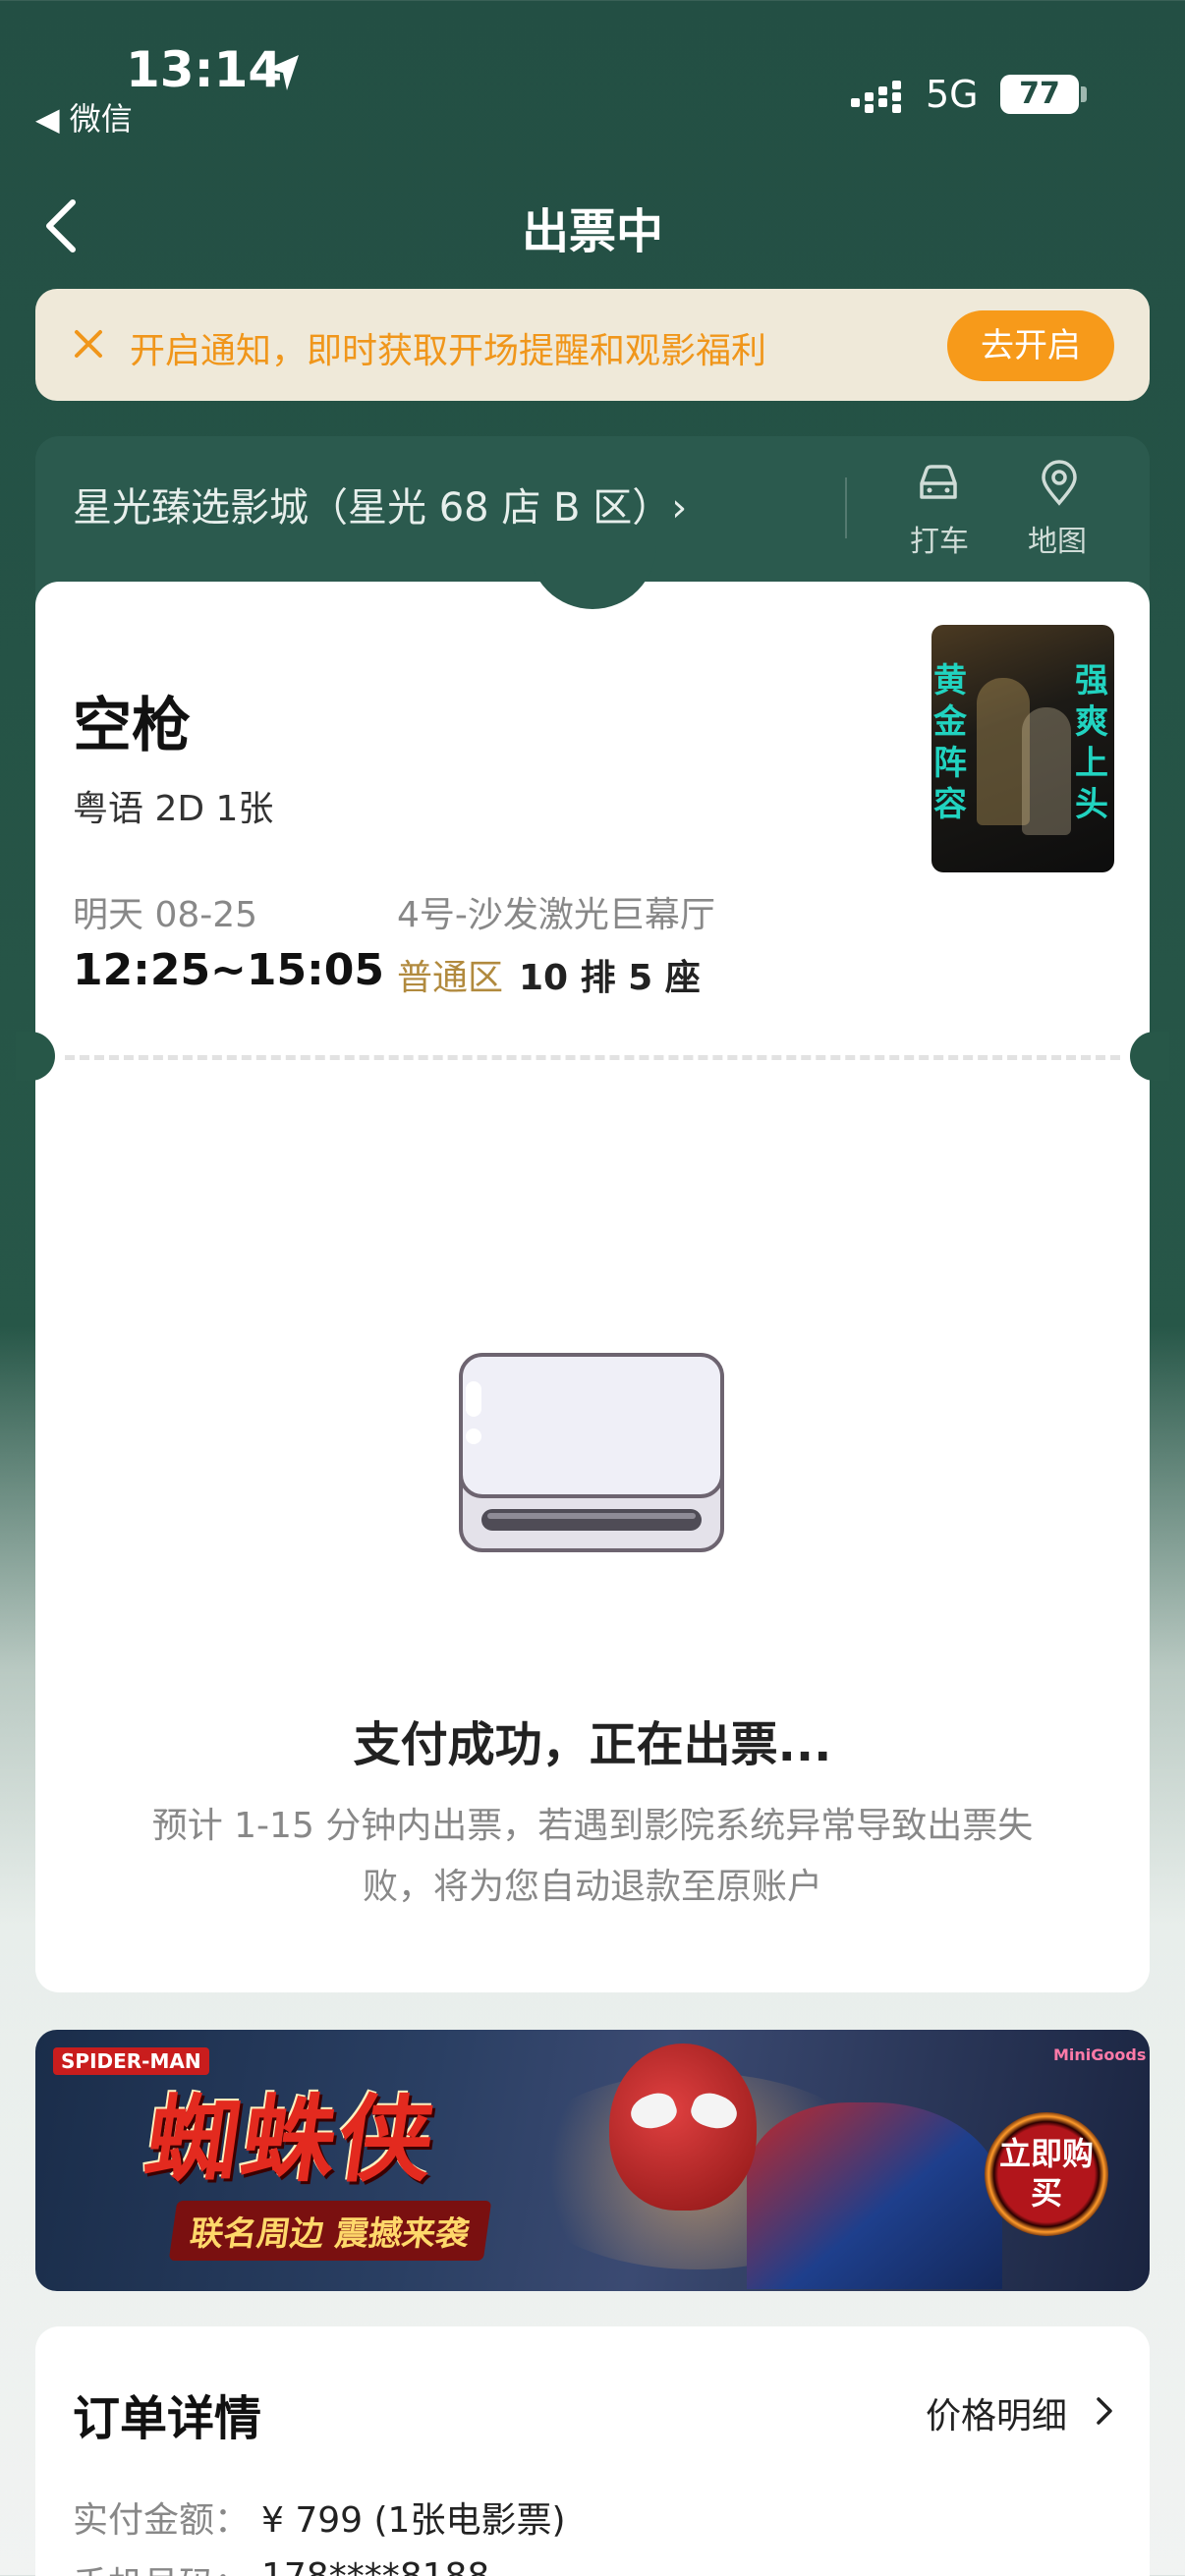 The height and width of the screenshot is (2576, 1185). What do you see at coordinates (162, 2566) in the screenshot?
I see `phone-label: 手机号码：` at bounding box center [162, 2566].